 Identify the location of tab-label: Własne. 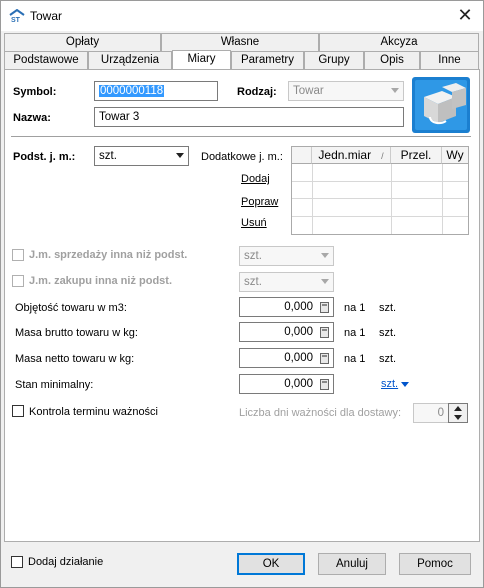
(240, 42).